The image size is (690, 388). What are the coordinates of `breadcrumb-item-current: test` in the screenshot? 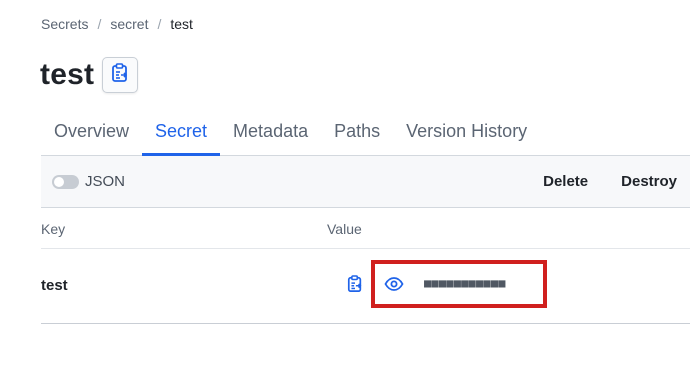 It's located at (181, 24).